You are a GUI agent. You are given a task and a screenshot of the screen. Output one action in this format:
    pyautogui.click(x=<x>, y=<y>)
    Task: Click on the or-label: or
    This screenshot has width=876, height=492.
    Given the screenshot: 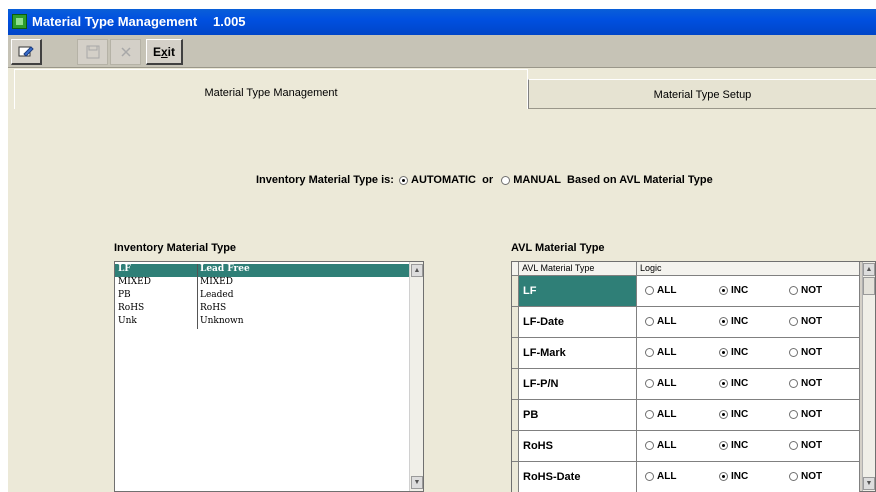 What is the action you would take?
    pyautogui.click(x=488, y=180)
    